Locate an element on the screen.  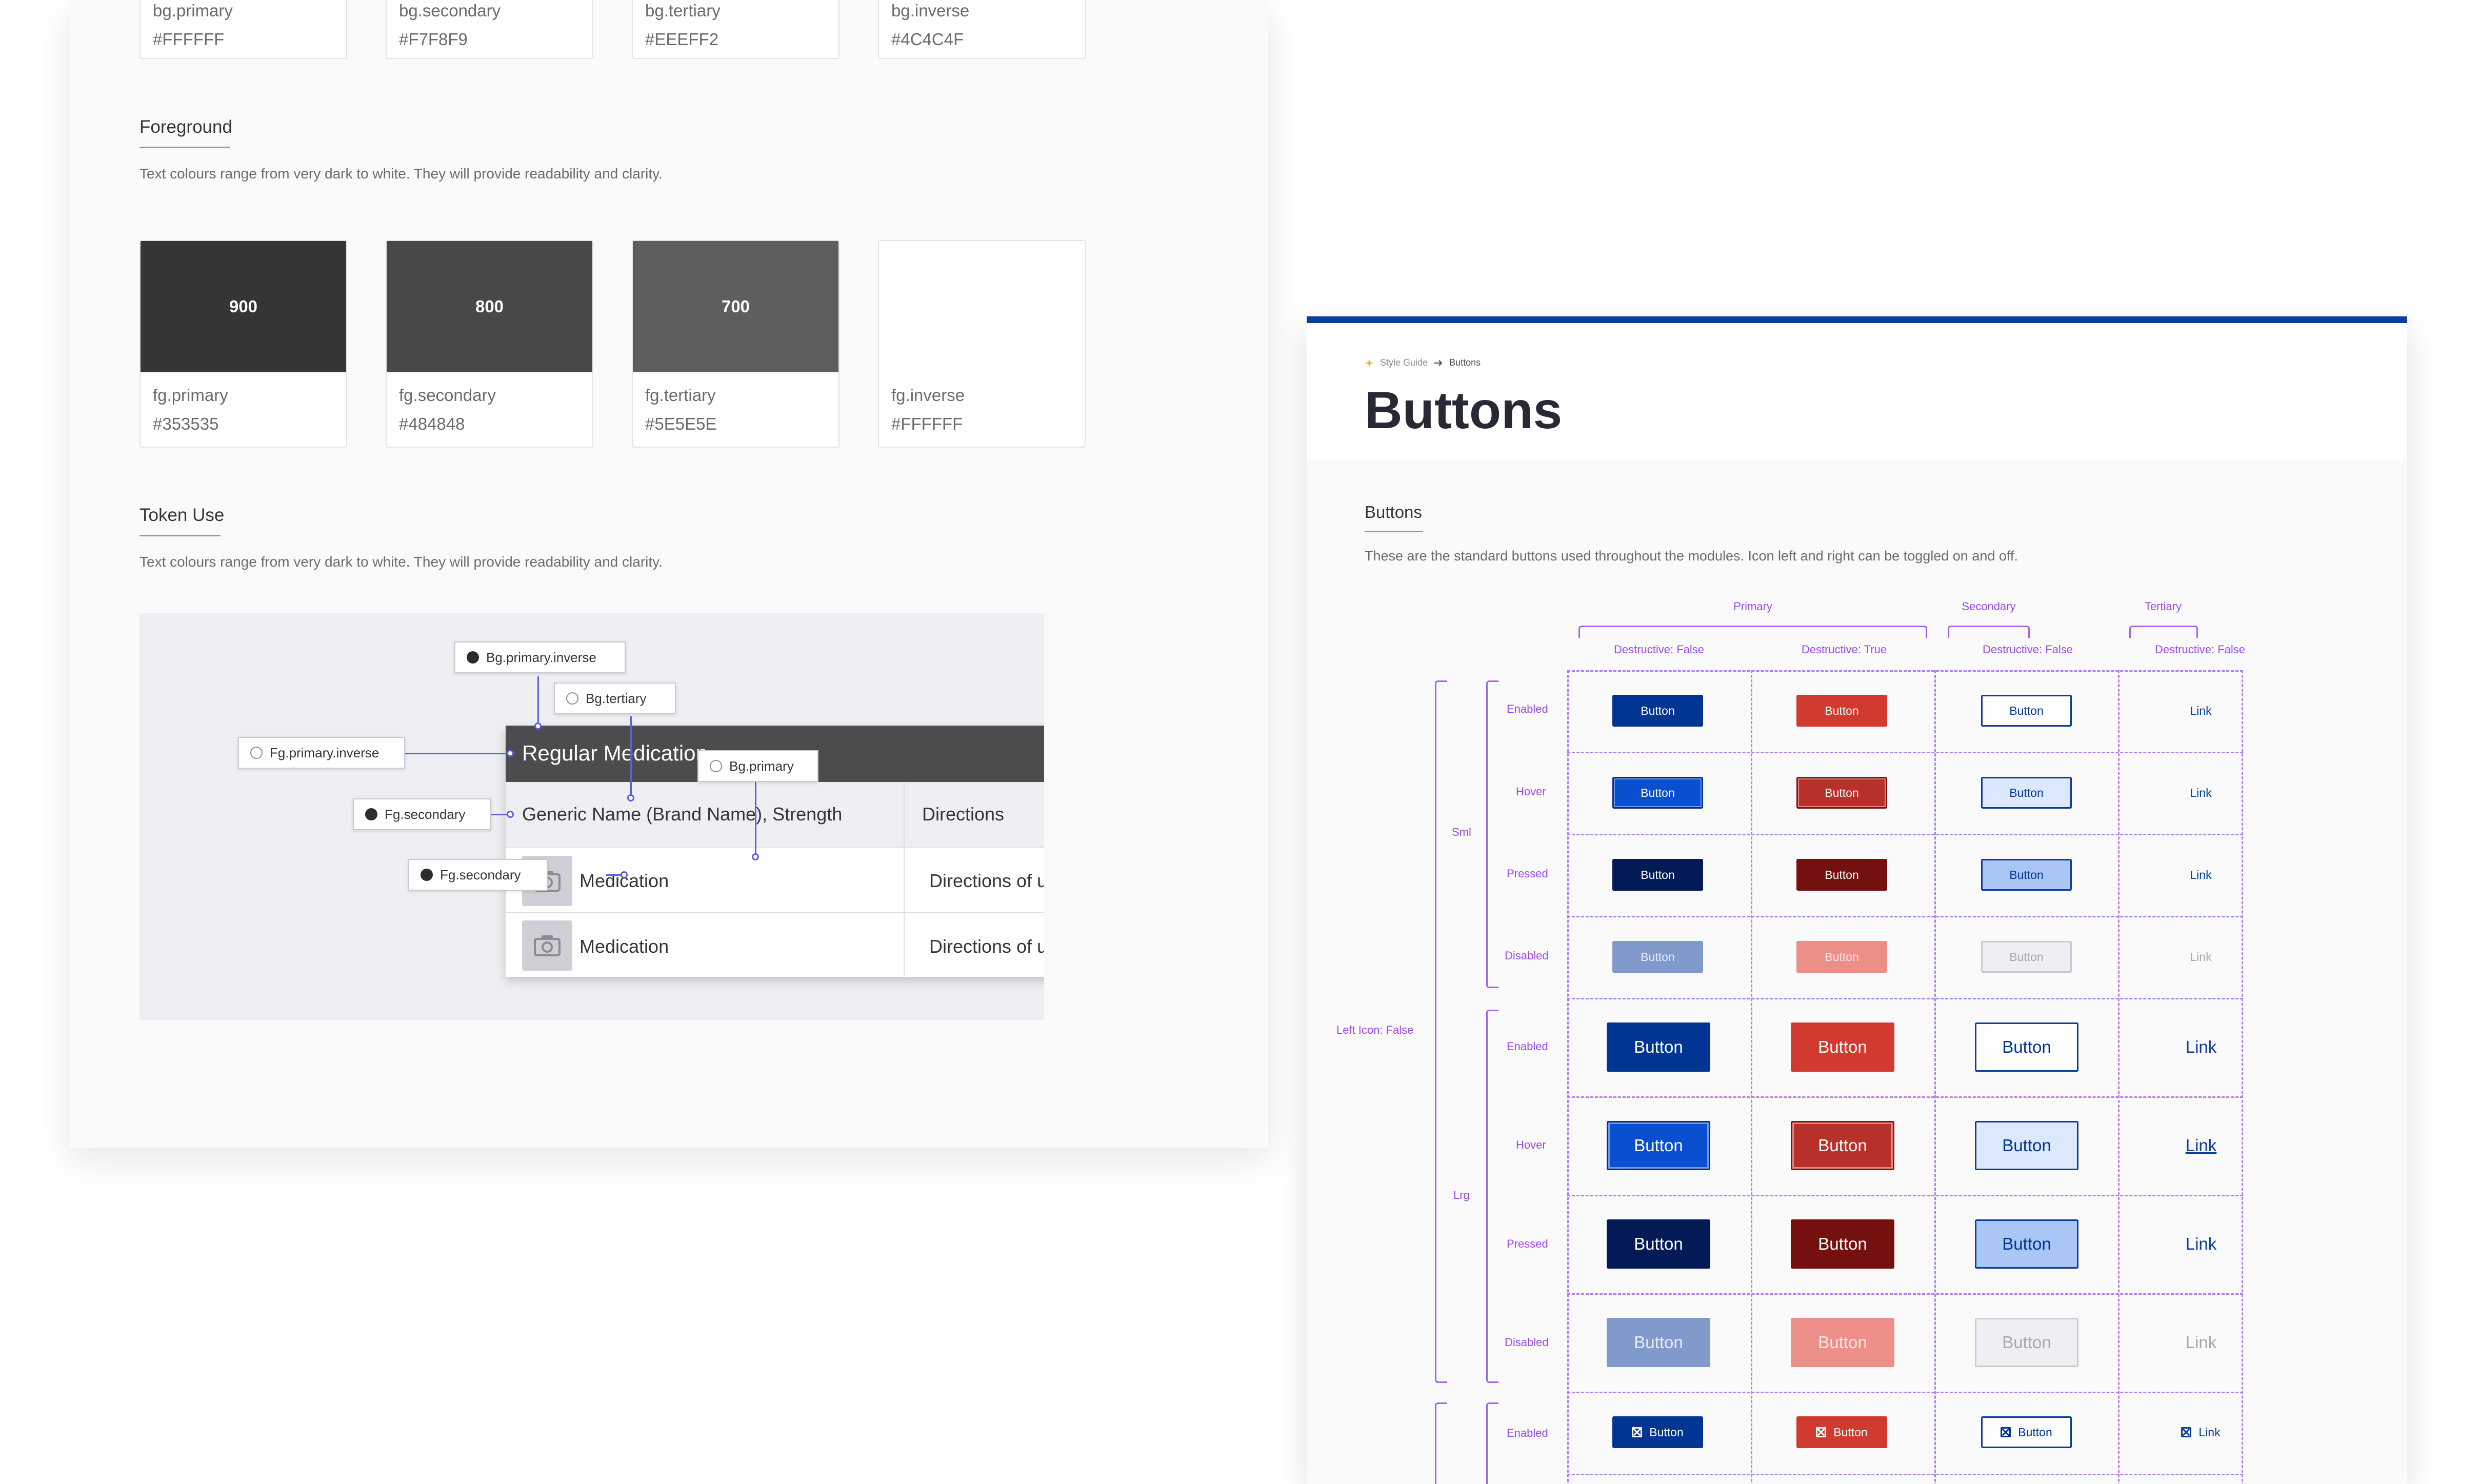
fg-token-card: 800 fg.secondary #484848 is located at coordinates (489, 344).